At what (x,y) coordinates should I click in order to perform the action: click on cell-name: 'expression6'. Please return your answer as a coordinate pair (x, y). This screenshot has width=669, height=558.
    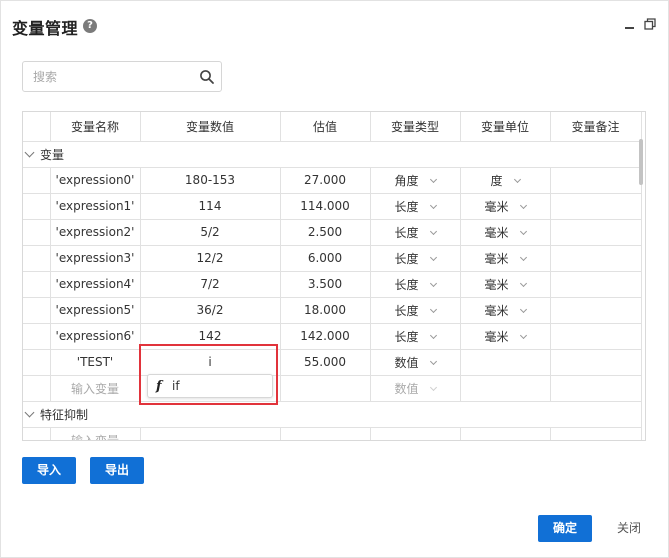
    Looking at the image, I should click on (95, 336).